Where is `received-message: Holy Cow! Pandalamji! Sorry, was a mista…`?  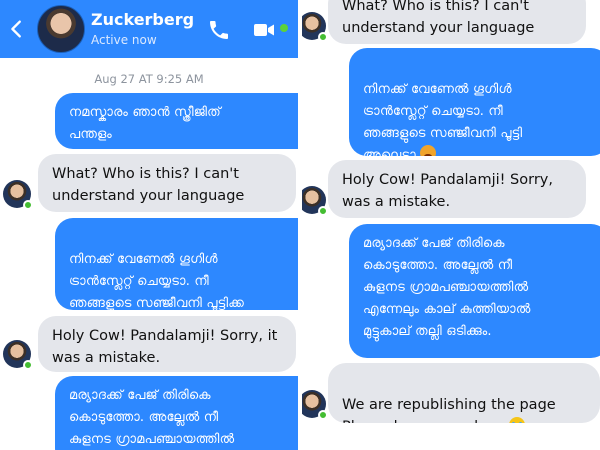
received-message: Holy Cow! Pandalamji! Sorry, was a mista… is located at coordinates (457, 189).